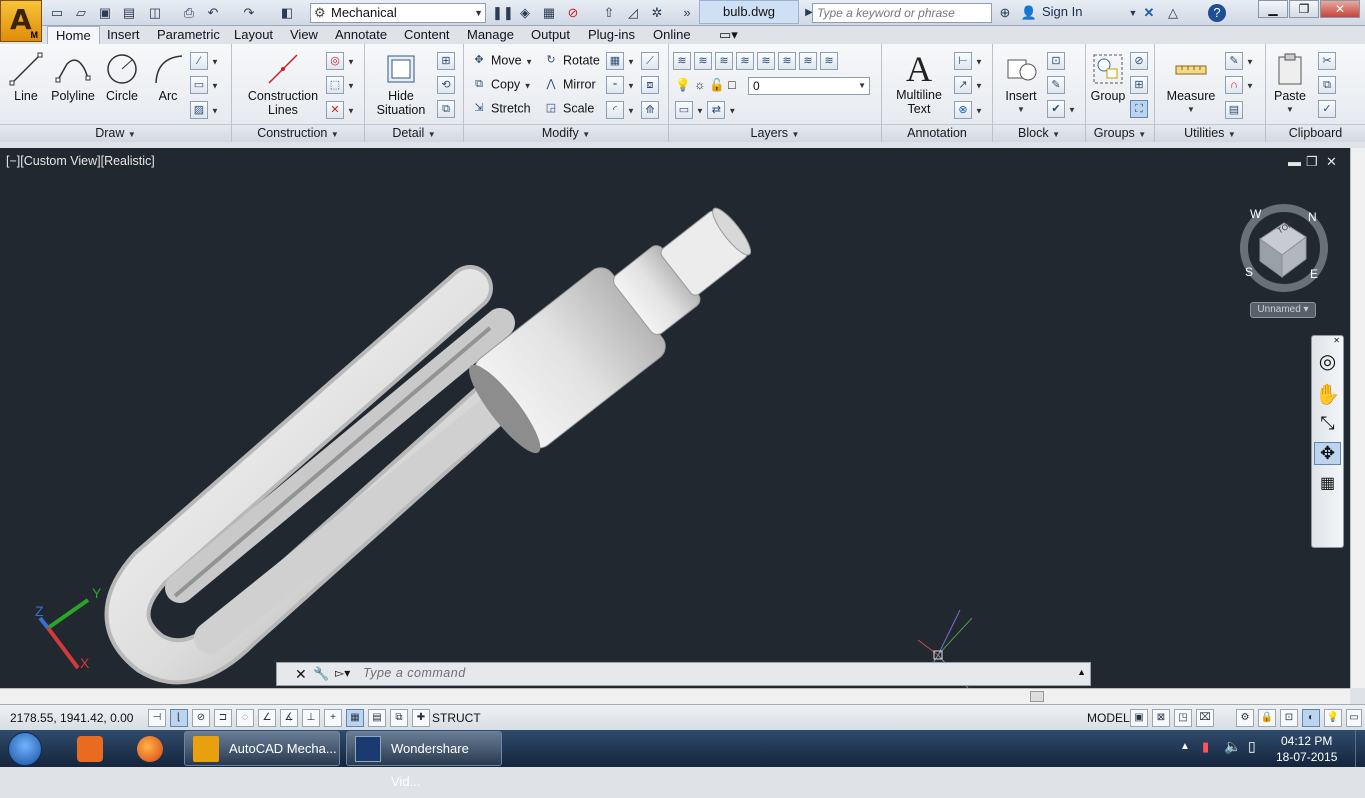 This screenshot has width=1365, height=798. What do you see at coordinates (1283, 310) in the screenshot?
I see `named-view-dropdown: Unnamed ▾` at bounding box center [1283, 310].